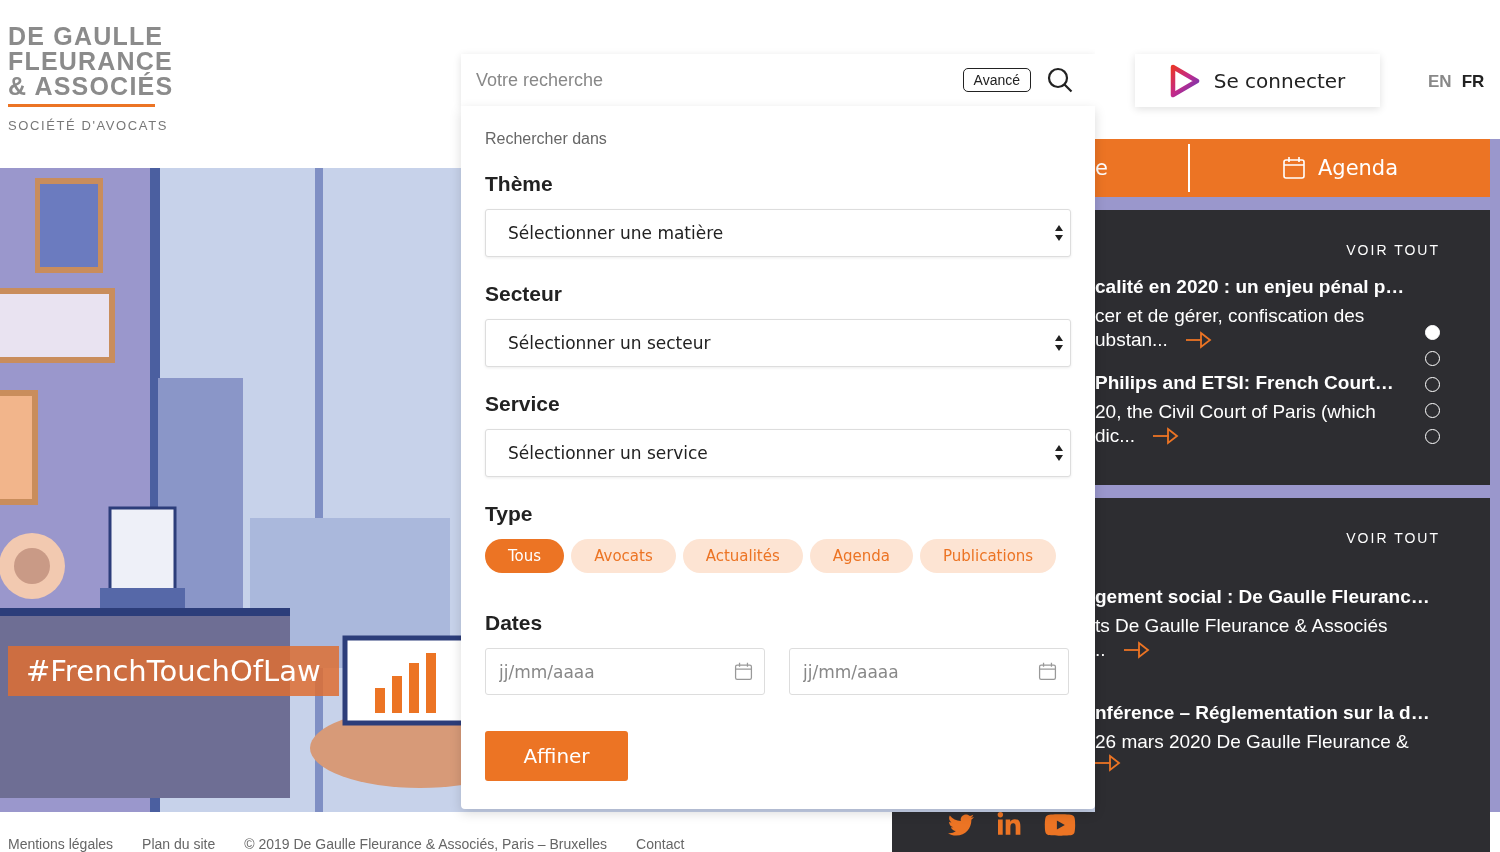 This screenshot has width=1500, height=852. Describe the element at coordinates (514, 623) in the screenshot. I see `filter-label: Dates` at that location.